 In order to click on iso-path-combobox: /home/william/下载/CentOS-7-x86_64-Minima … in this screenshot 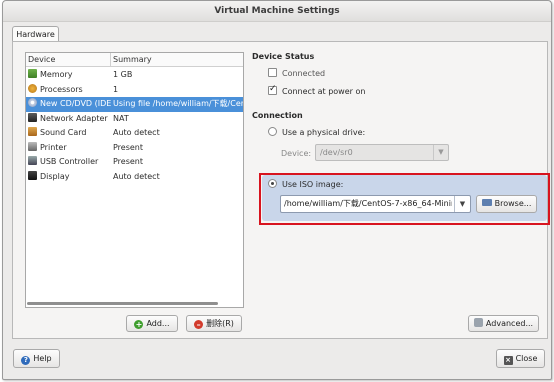, I will do `click(375, 204)`.